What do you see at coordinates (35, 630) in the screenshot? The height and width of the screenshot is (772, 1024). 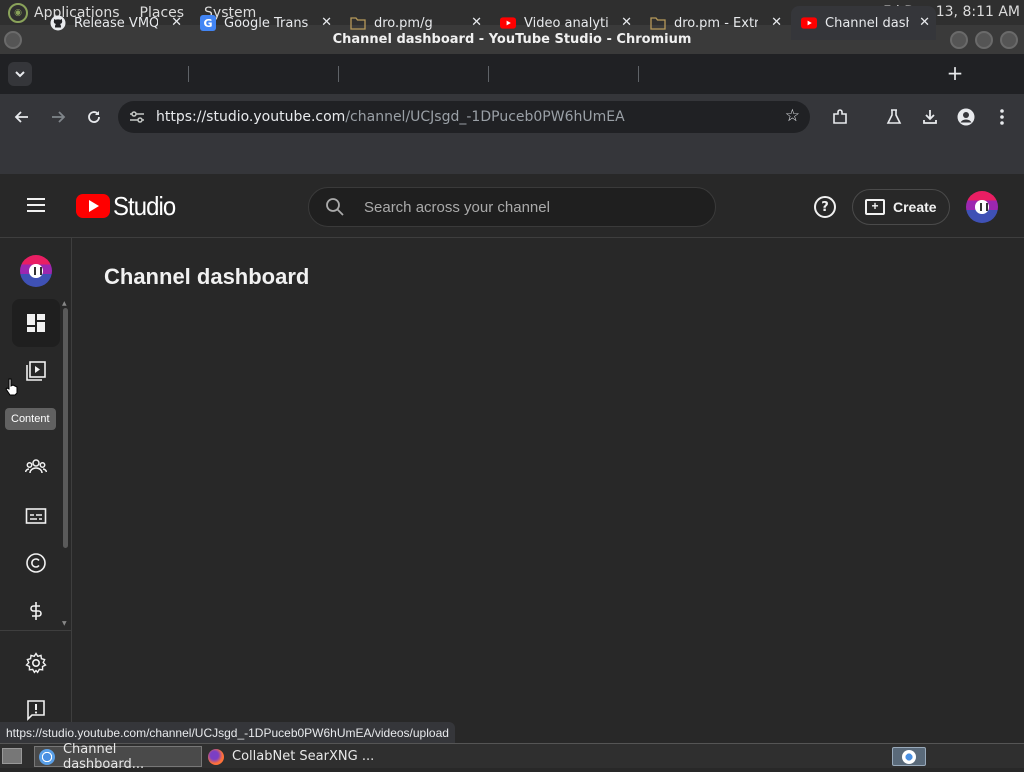 I see `sidebar-divider` at bounding box center [35, 630].